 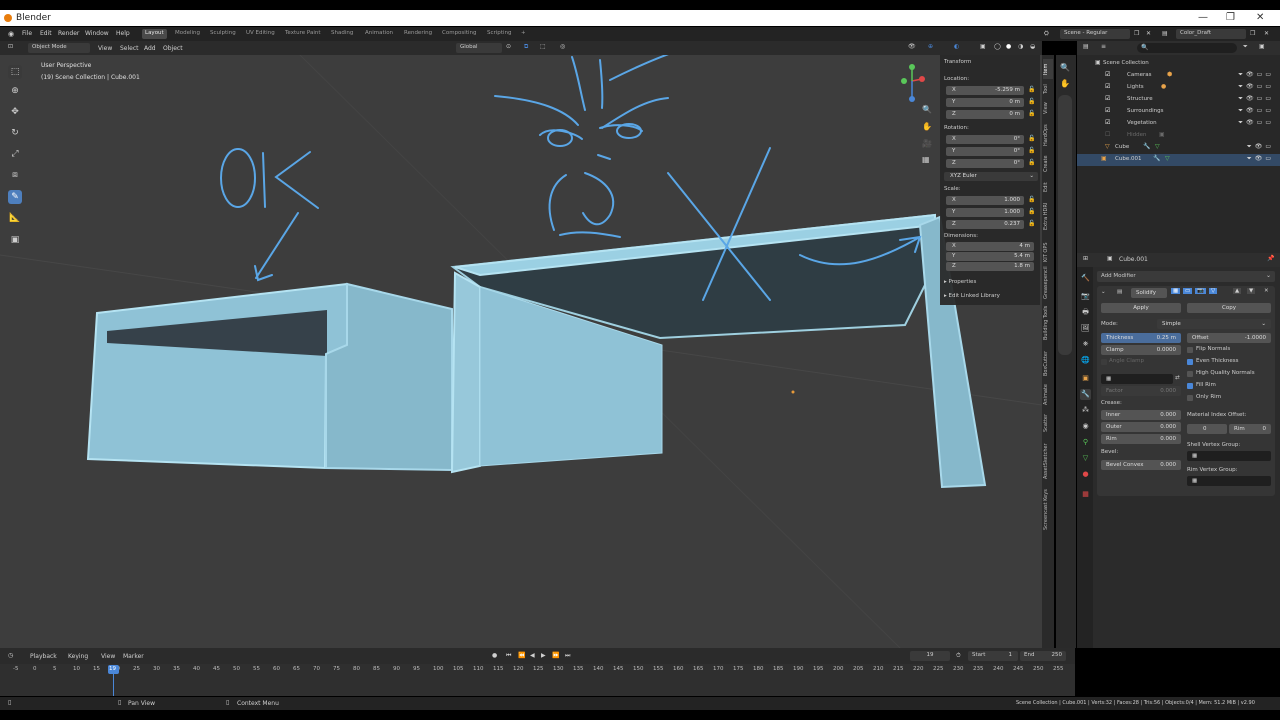 I want to click on camera-view-icon: 🎥, so click(x=927, y=143).